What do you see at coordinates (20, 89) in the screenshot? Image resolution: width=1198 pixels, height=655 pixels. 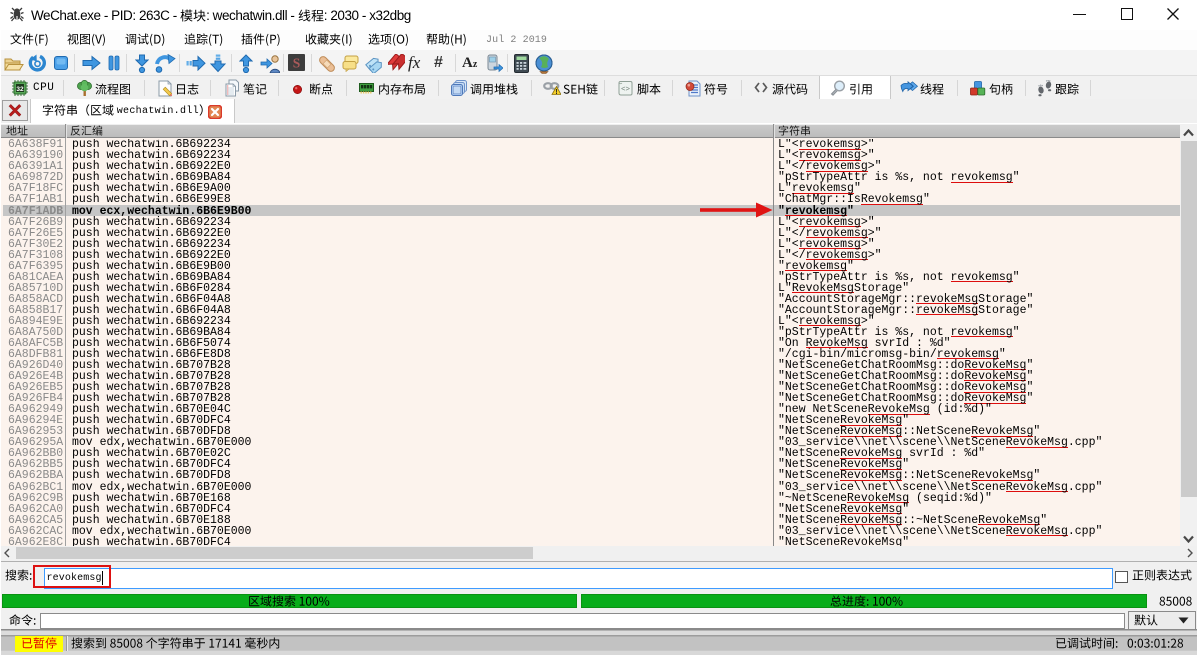 I see `svg-text: 32` at bounding box center [20, 89].